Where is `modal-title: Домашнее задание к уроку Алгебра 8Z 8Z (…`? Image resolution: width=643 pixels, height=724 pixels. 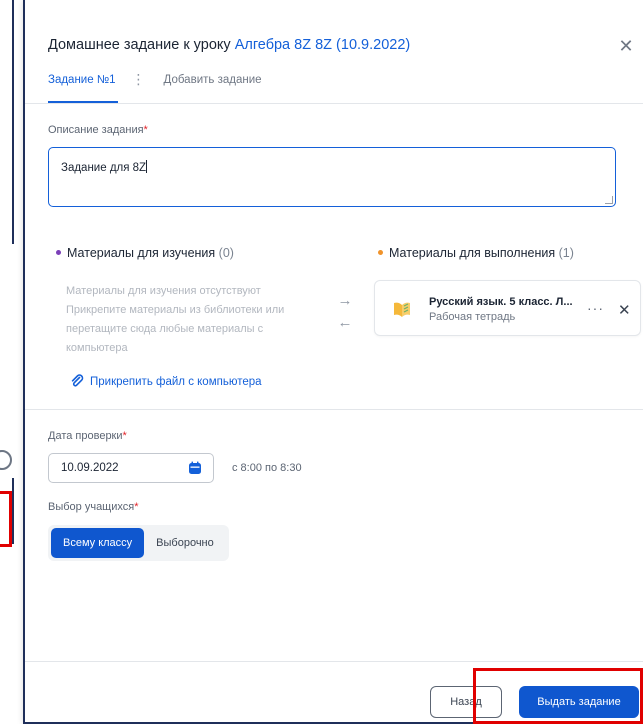 modal-title: Домашнее задание к уроку Алгебра 8Z 8Z (… is located at coordinates (229, 45).